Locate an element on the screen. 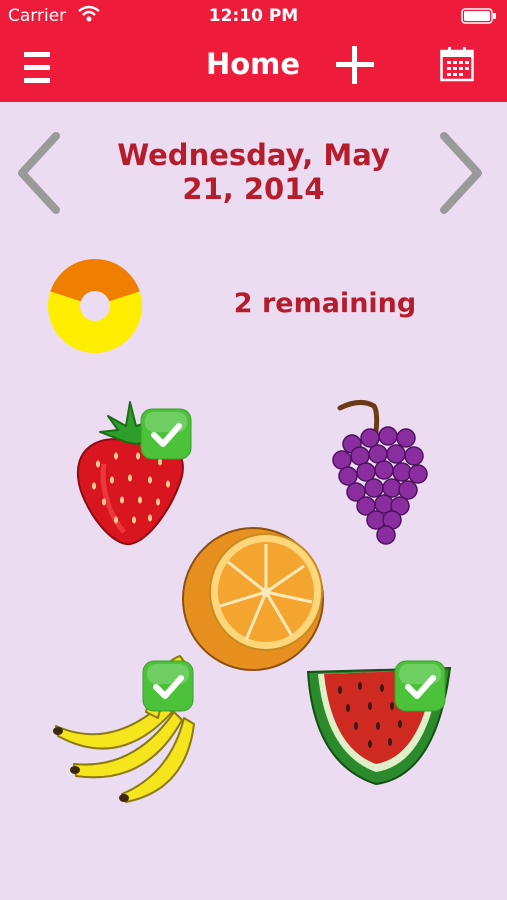  grapes-item is located at coordinates (380, 473).